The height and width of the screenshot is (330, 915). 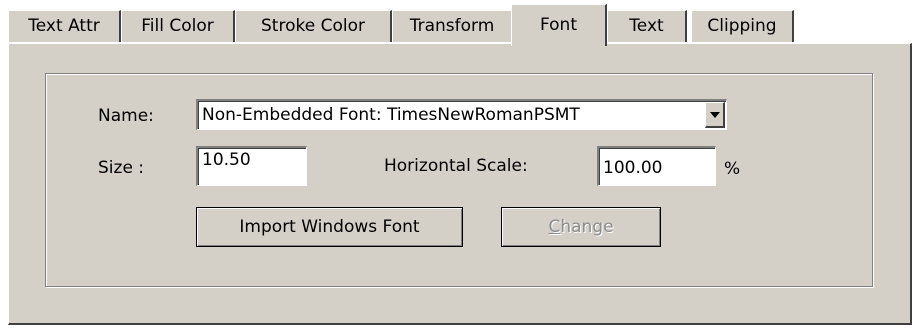 I want to click on font-name-value: Non-Embedded Font: TimesNewRomanPSMT, so click(x=391, y=115).